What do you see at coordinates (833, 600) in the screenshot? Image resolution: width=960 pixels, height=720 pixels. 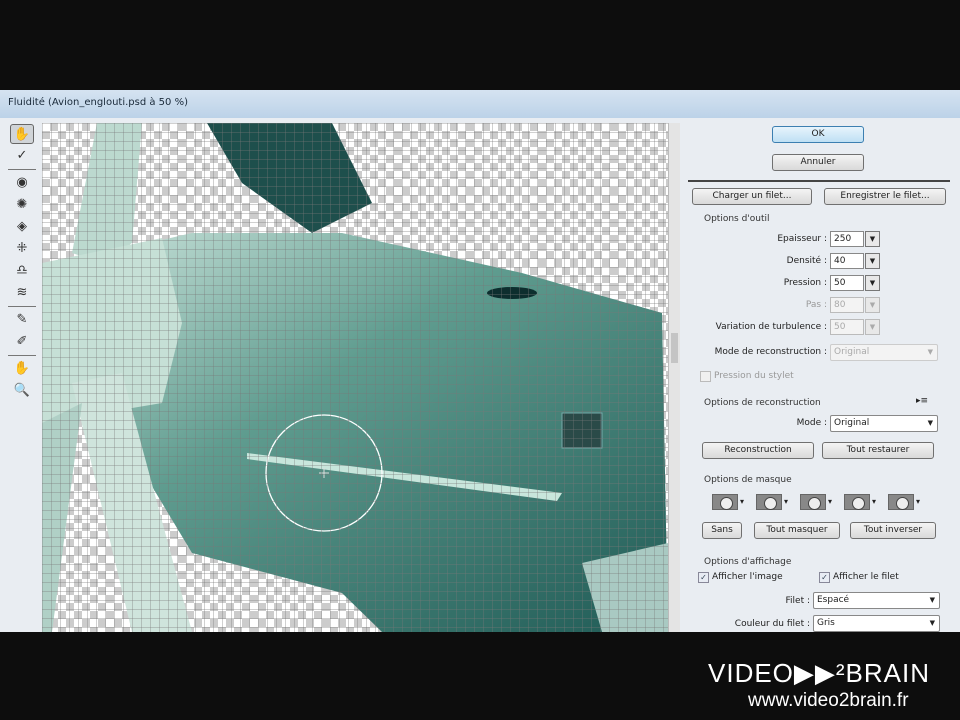 I see `mesh-size-value: Espacé` at bounding box center [833, 600].